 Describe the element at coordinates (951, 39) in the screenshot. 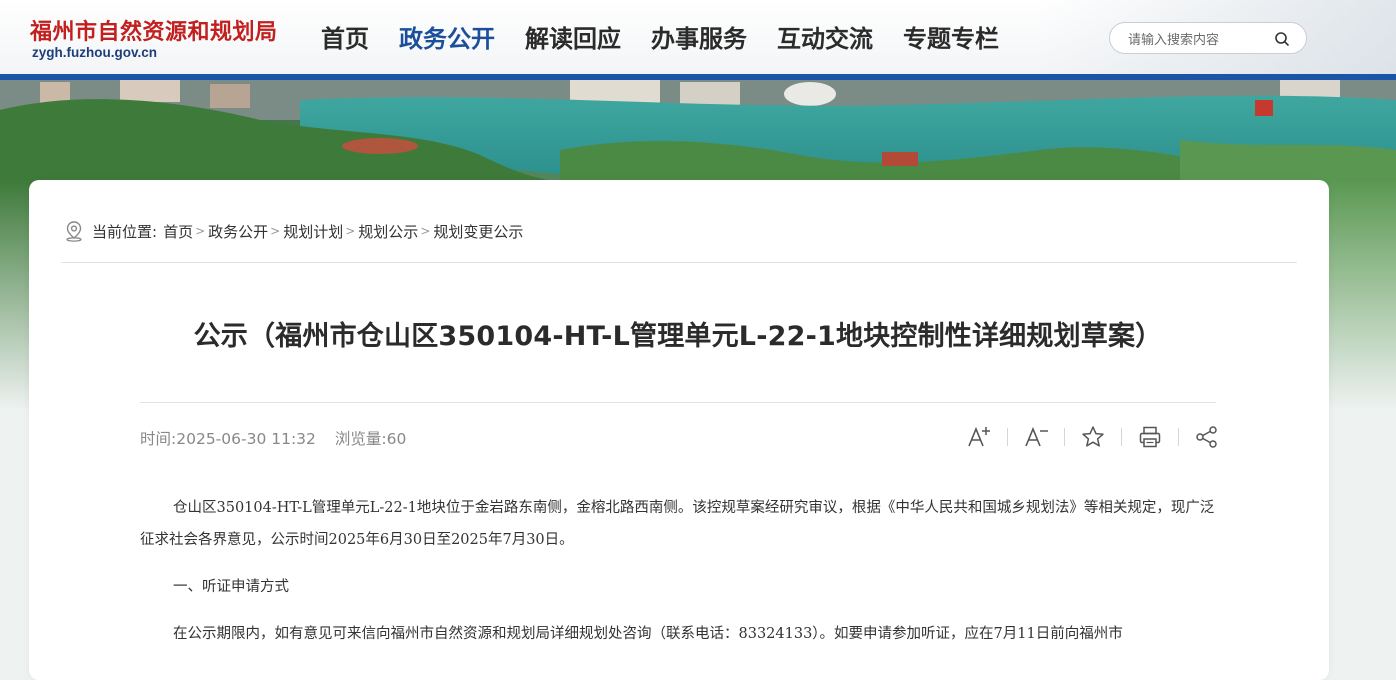

I see `nav-item-special-topics: 专题专栏` at that location.